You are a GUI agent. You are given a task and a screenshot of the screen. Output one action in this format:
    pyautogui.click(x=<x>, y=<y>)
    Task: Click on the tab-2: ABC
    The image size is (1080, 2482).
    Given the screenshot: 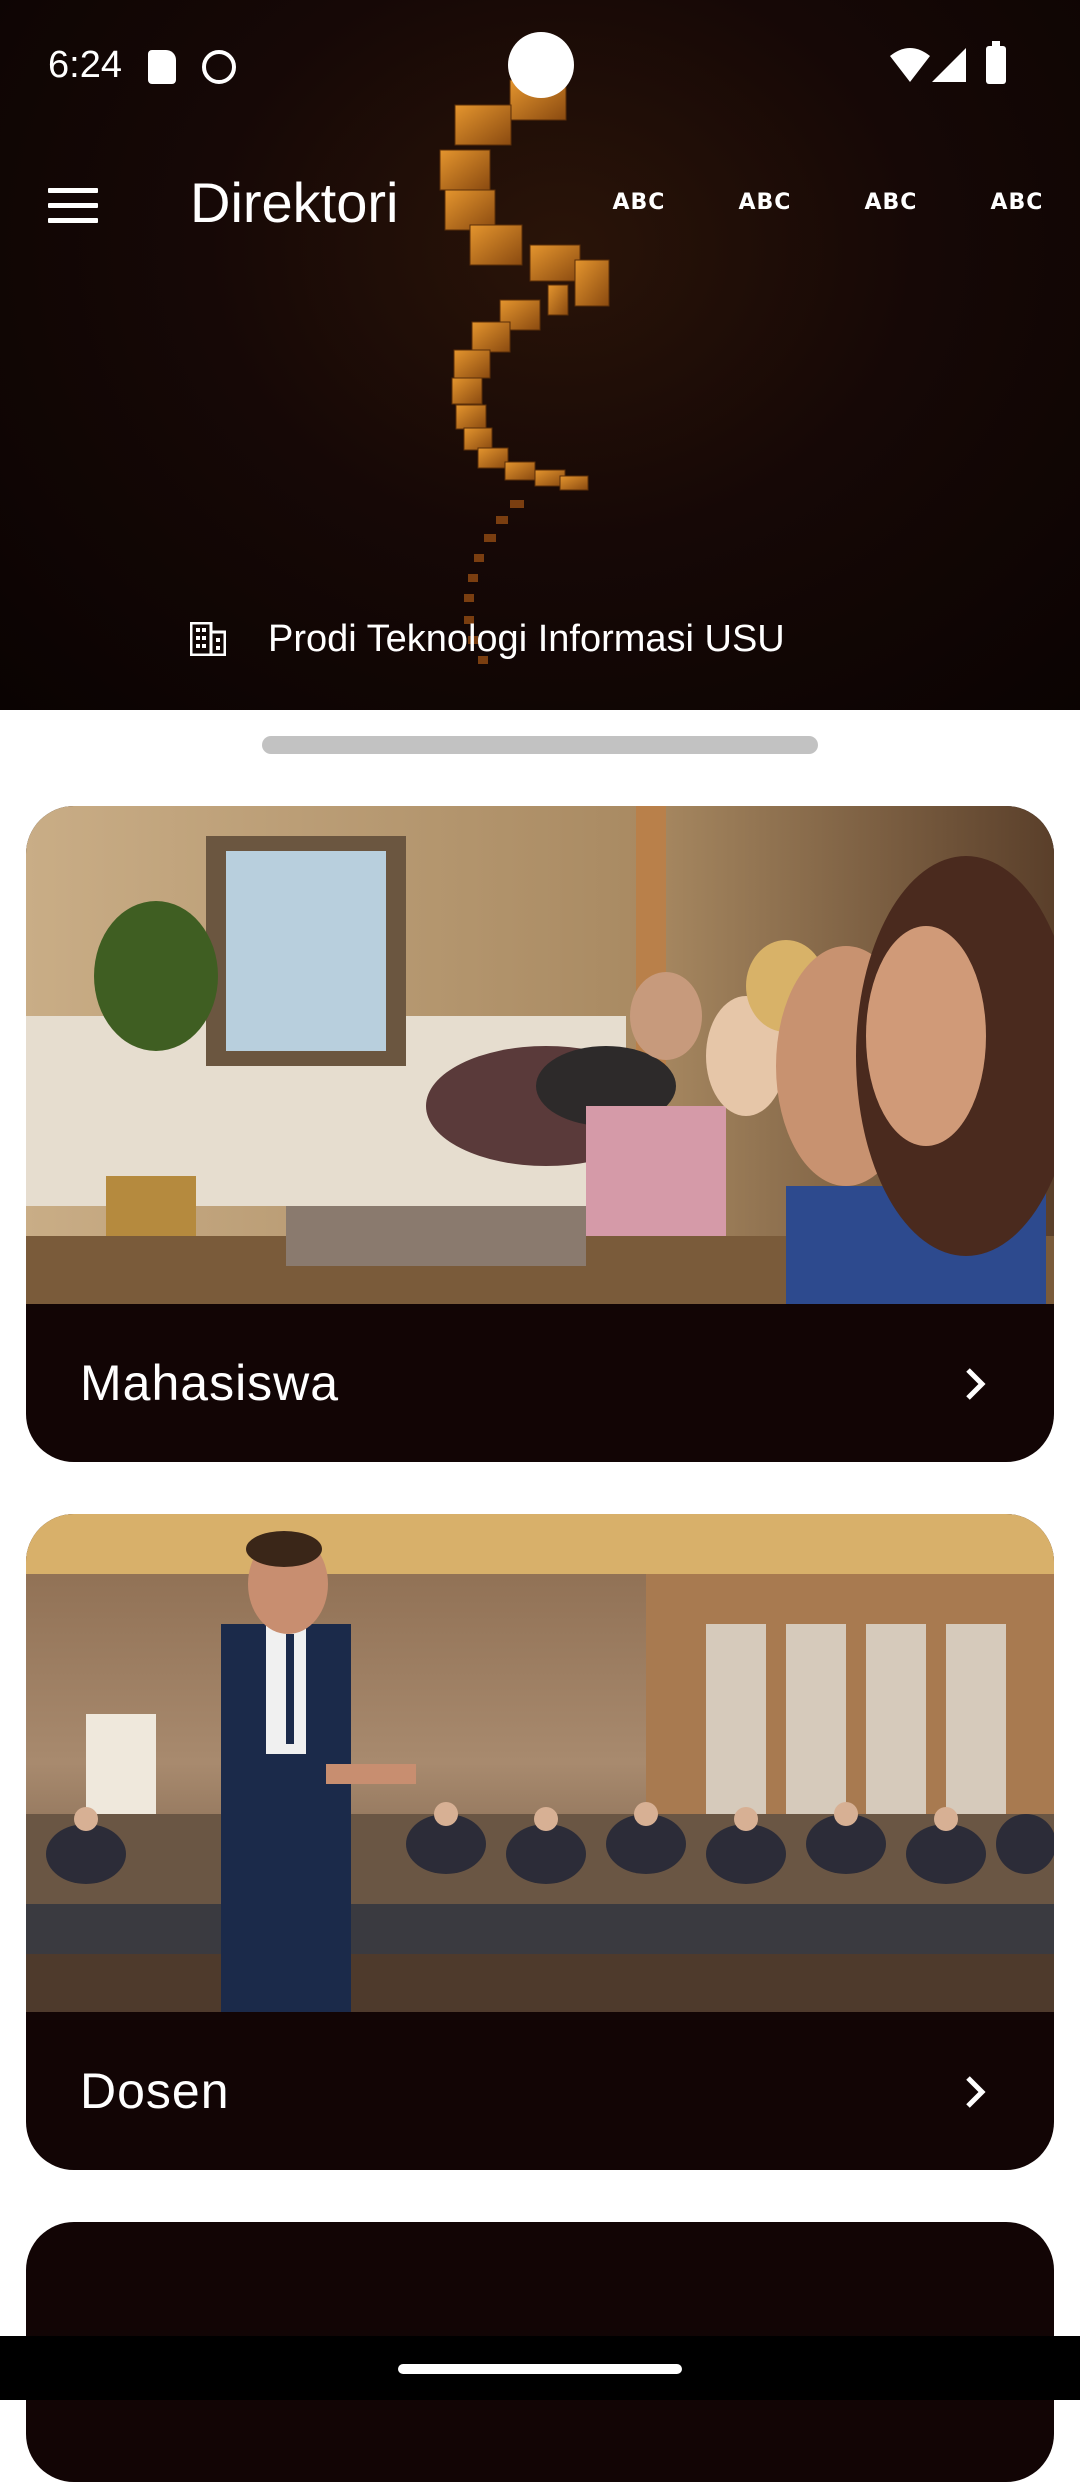 What is the action you would take?
    pyautogui.click(x=765, y=202)
    